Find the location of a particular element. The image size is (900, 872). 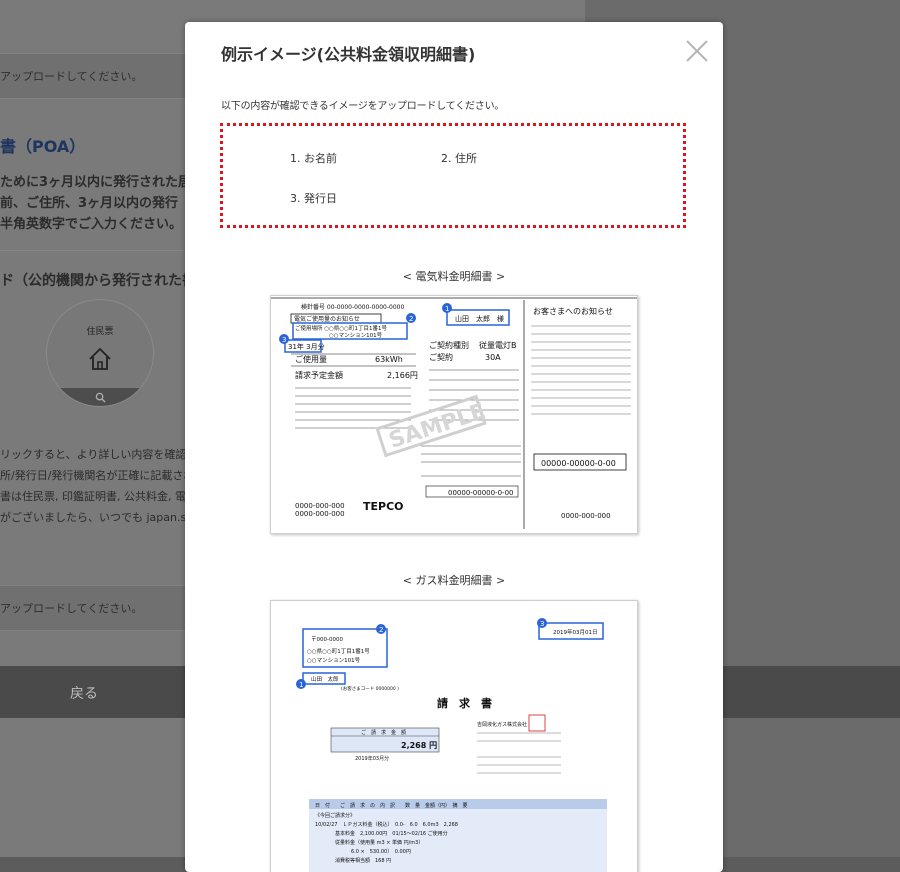

upload-field-top: アップロードしてください。 is located at coordinates (95, 76).